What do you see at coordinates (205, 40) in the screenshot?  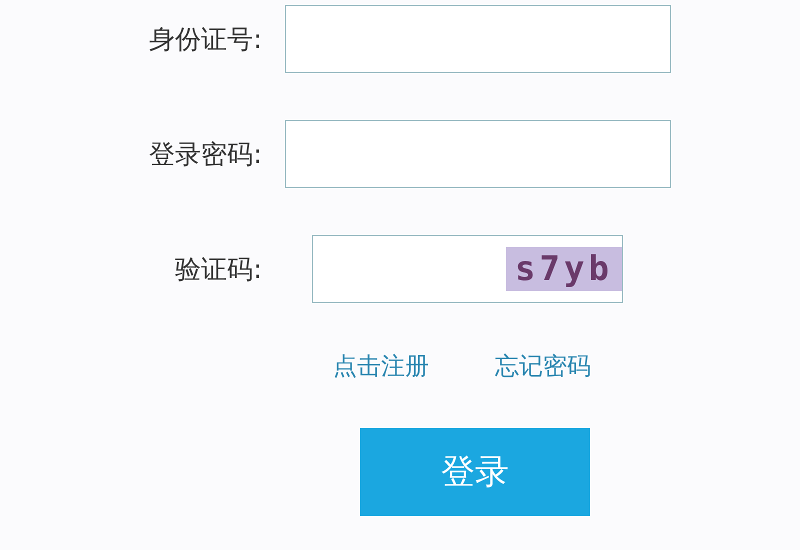 I see `field-label: 身份证号:` at bounding box center [205, 40].